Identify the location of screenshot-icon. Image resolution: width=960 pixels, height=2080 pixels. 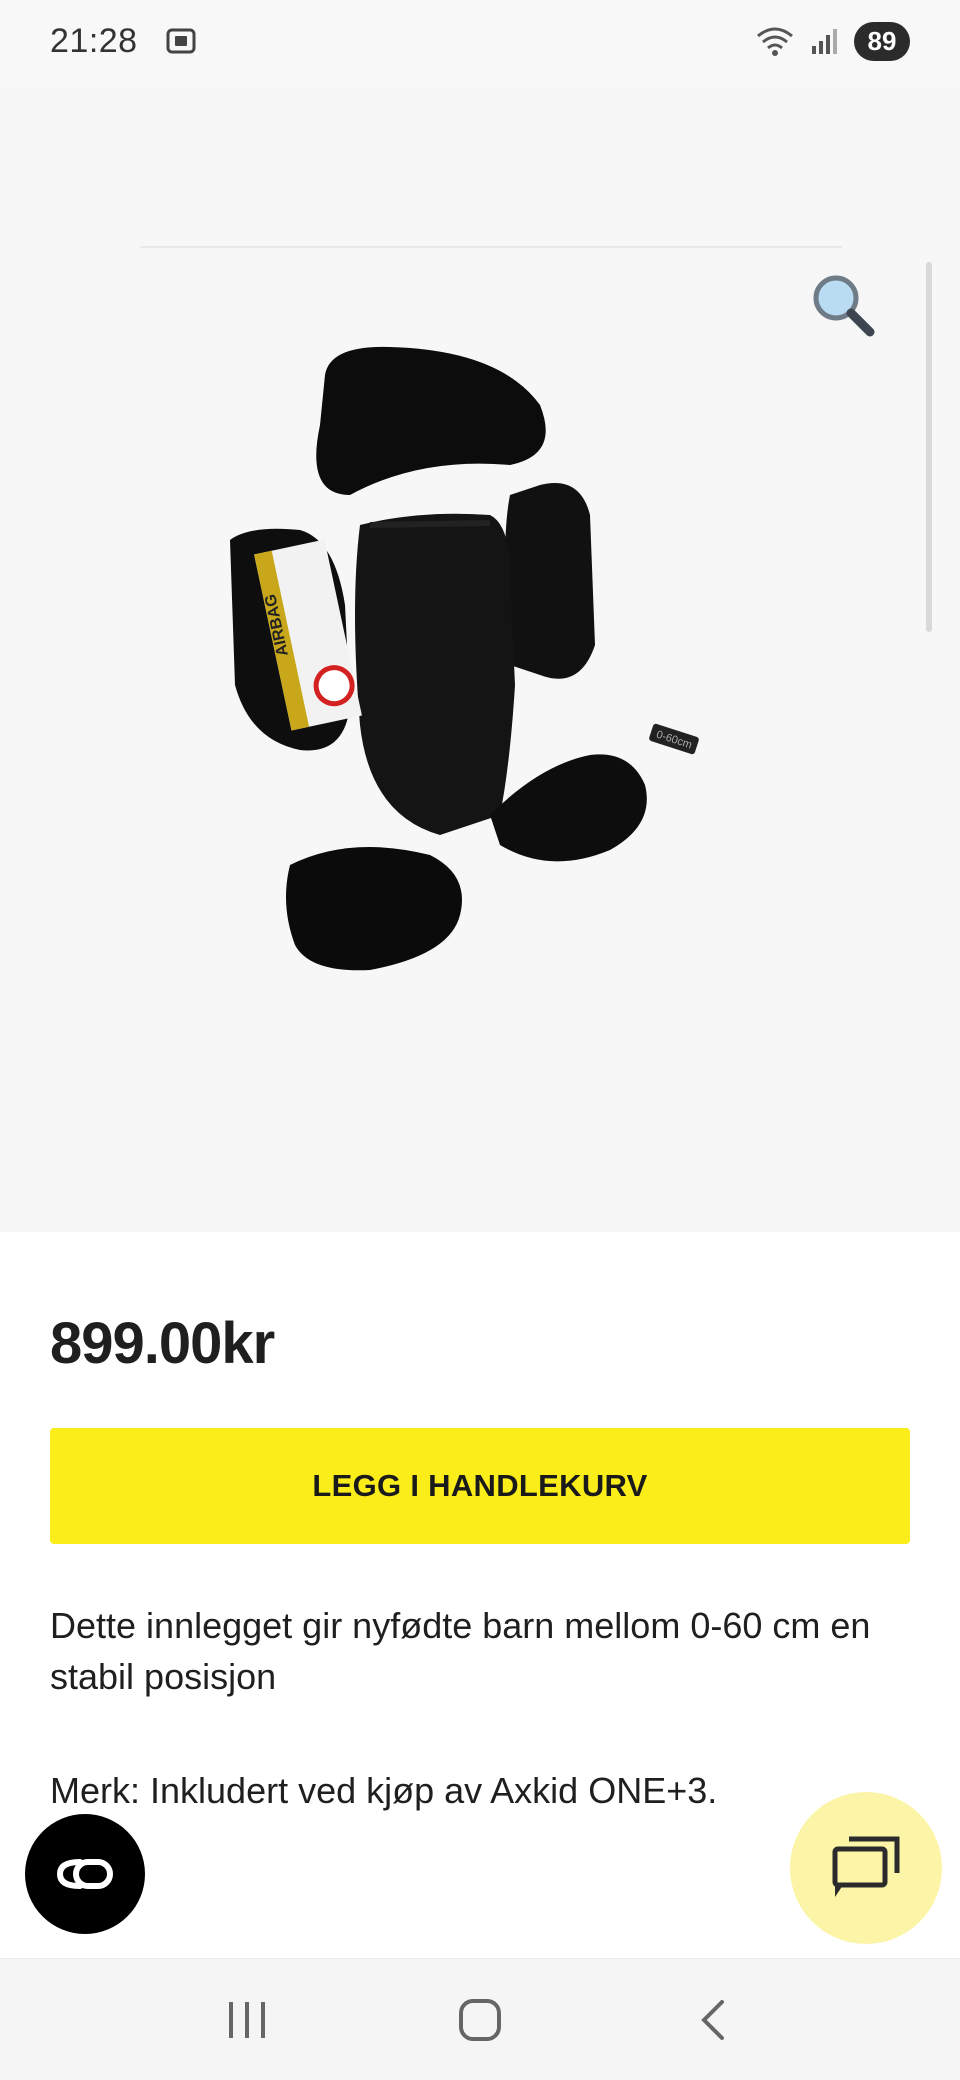
(181, 41).